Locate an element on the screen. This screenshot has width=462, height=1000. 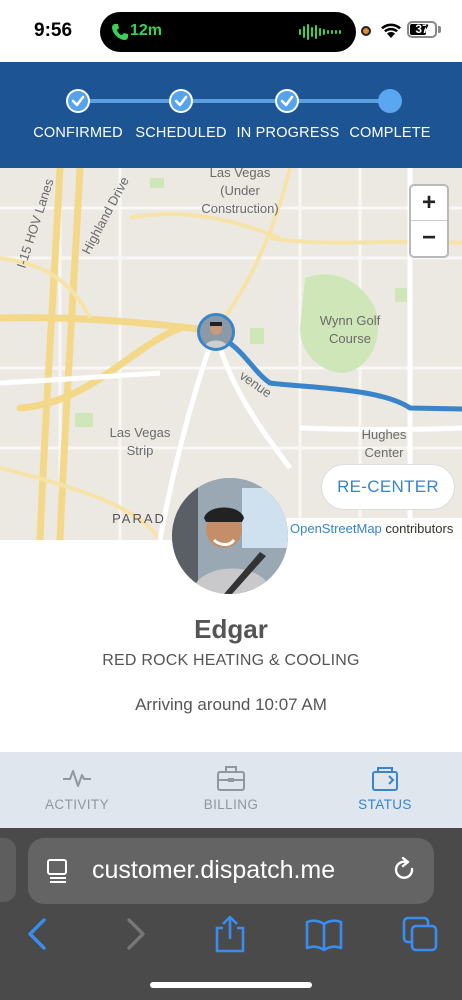
bookmarks-icon is located at coordinates (324, 934).